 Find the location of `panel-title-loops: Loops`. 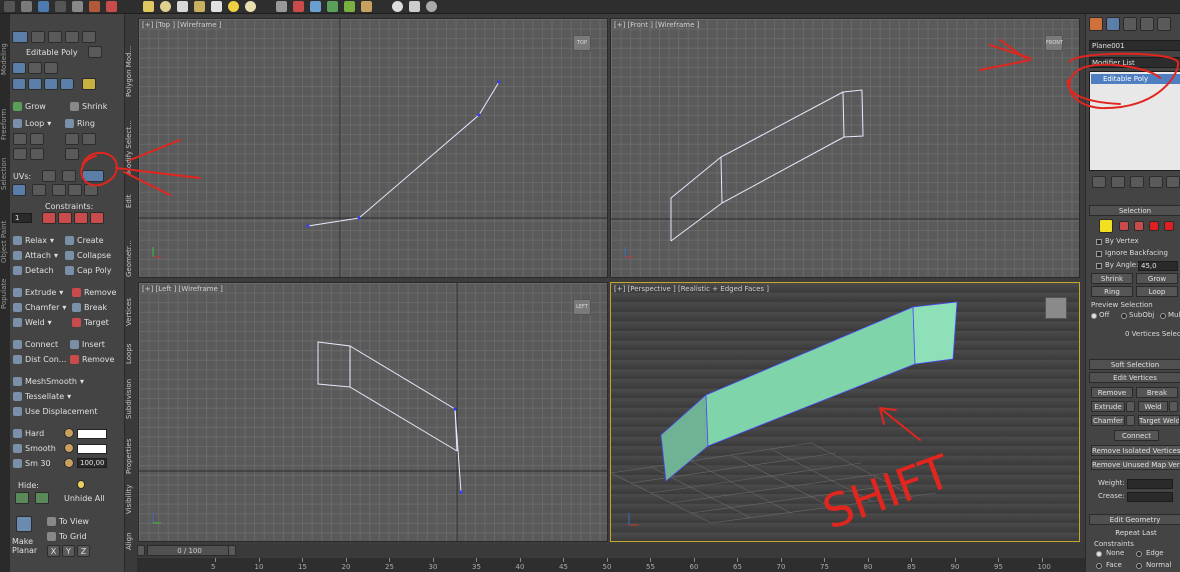

panel-title-loops: Loops is located at coordinates (131, 354).